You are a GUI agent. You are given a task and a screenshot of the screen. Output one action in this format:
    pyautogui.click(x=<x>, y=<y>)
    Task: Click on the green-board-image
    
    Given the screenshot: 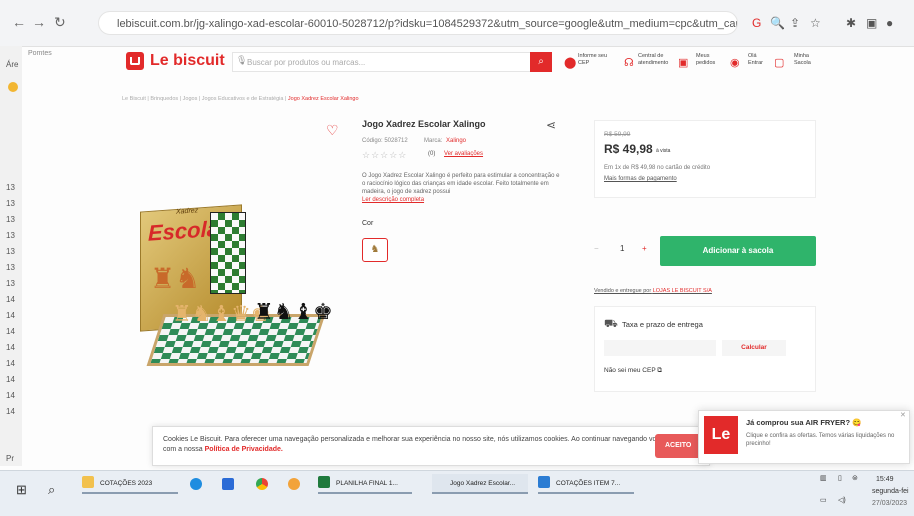 What is the action you would take?
    pyautogui.click(x=228, y=253)
    